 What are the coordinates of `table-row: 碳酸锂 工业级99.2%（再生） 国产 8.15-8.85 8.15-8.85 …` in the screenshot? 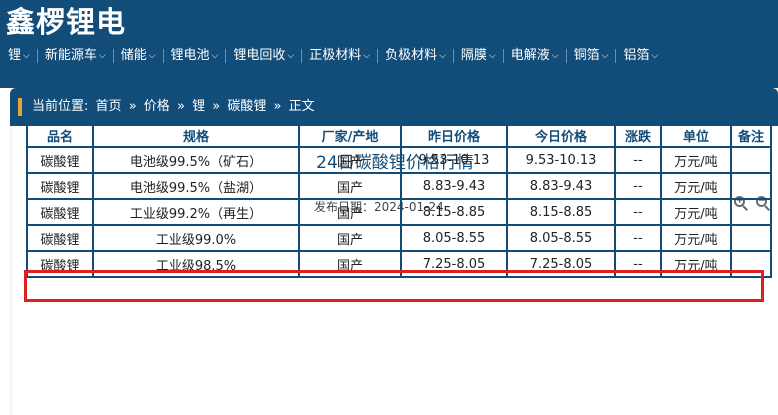 It's located at (399, 212).